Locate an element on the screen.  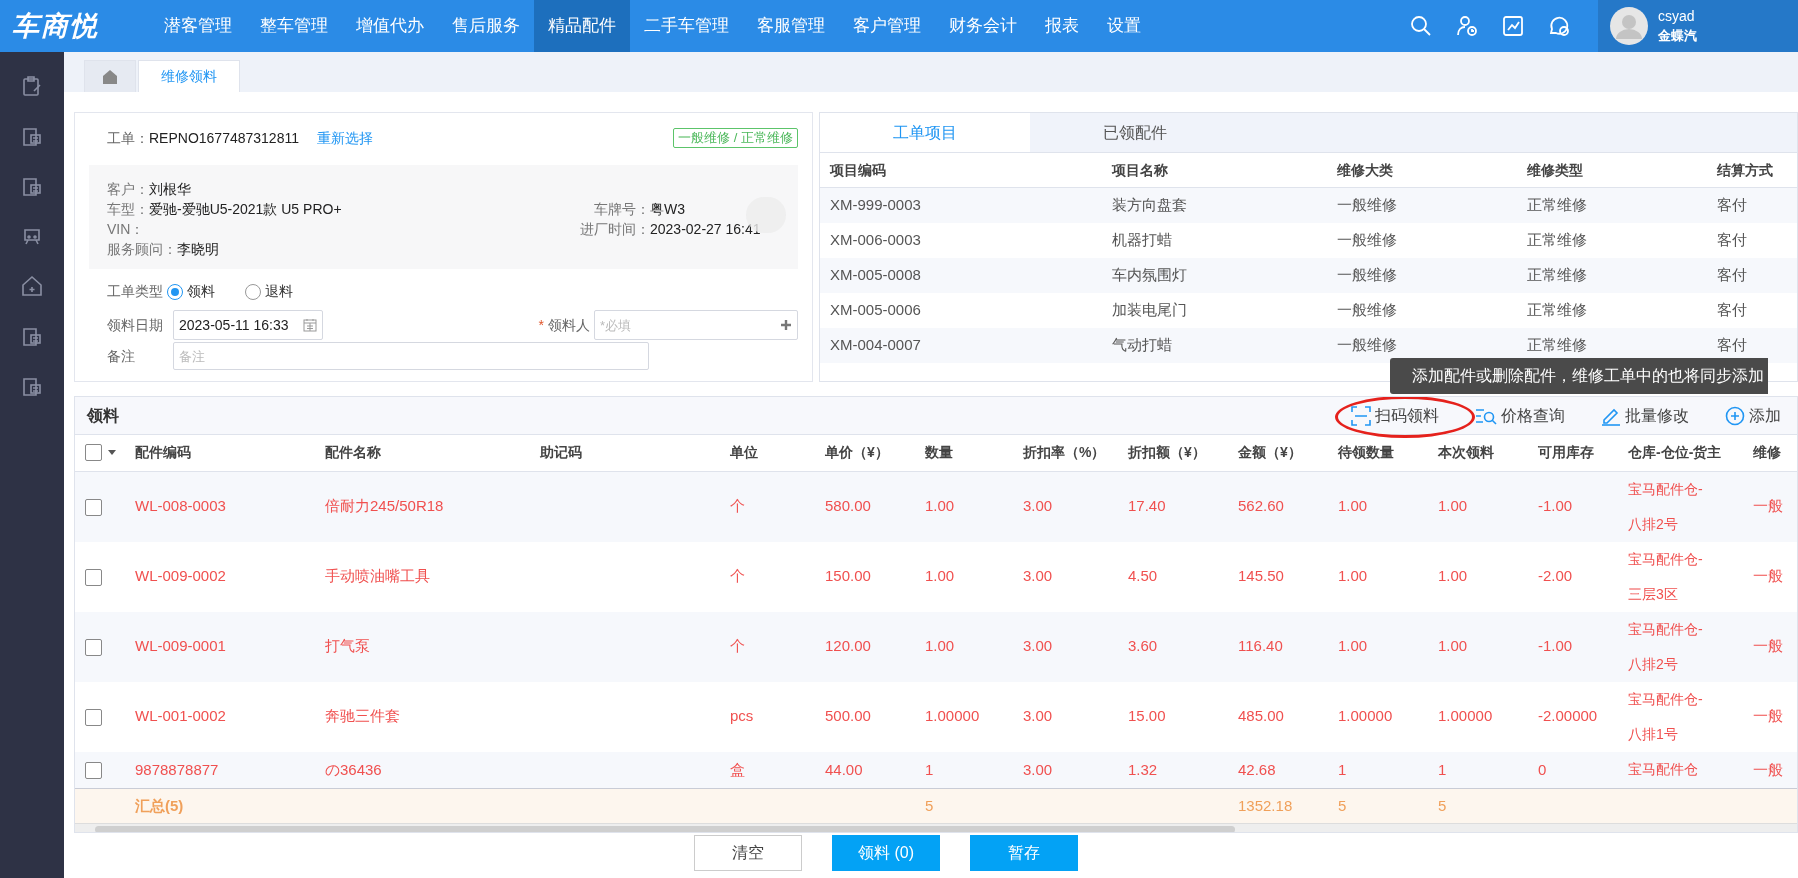
nav-item: 增值代办 is located at coordinates (390, 26).